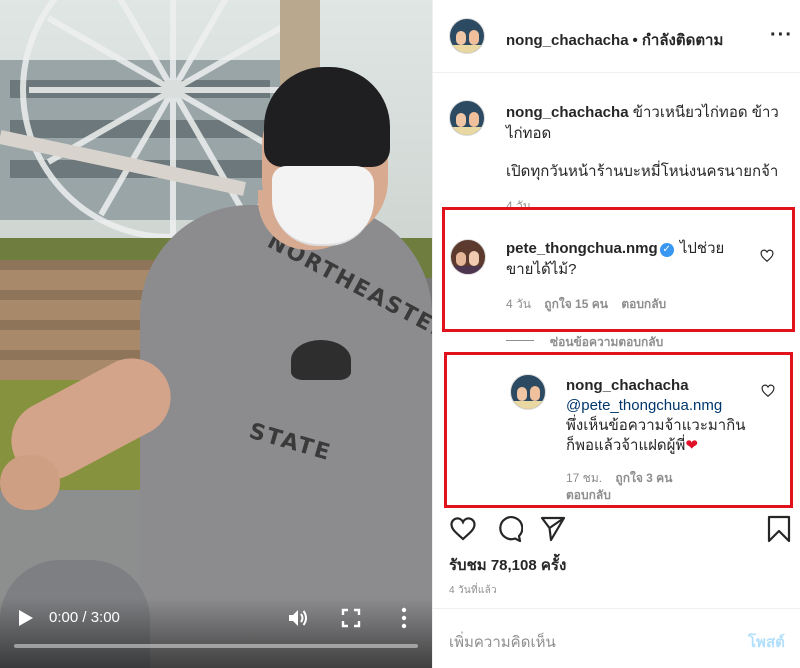 Image resolution: width=800 pixels, height=668 pixels. Describe the element at coordinates (541, 269) in the screenshot. I see `comment-line-2: ขายได้ไม้?` at that location.